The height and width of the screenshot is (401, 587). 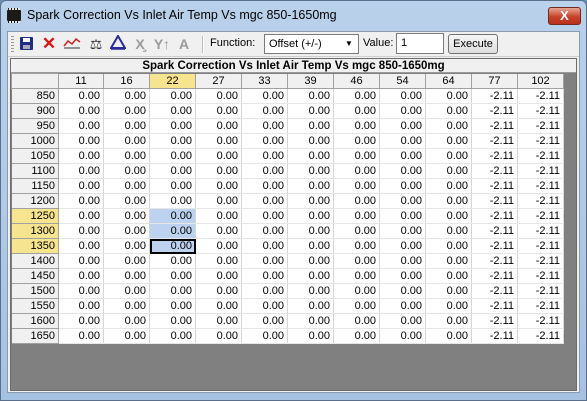 I want to click on row-header: 1300, so click(x=35, y=231).